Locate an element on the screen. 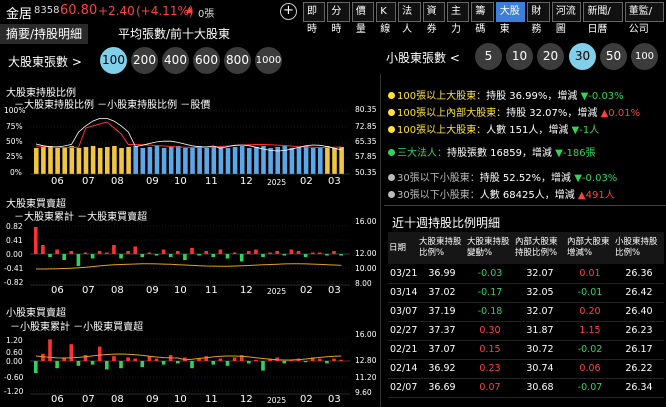 Image resolution: width=666 pixels, height=407 pixels. chart1-xtick: 07 is located at coordinates (88, 181).